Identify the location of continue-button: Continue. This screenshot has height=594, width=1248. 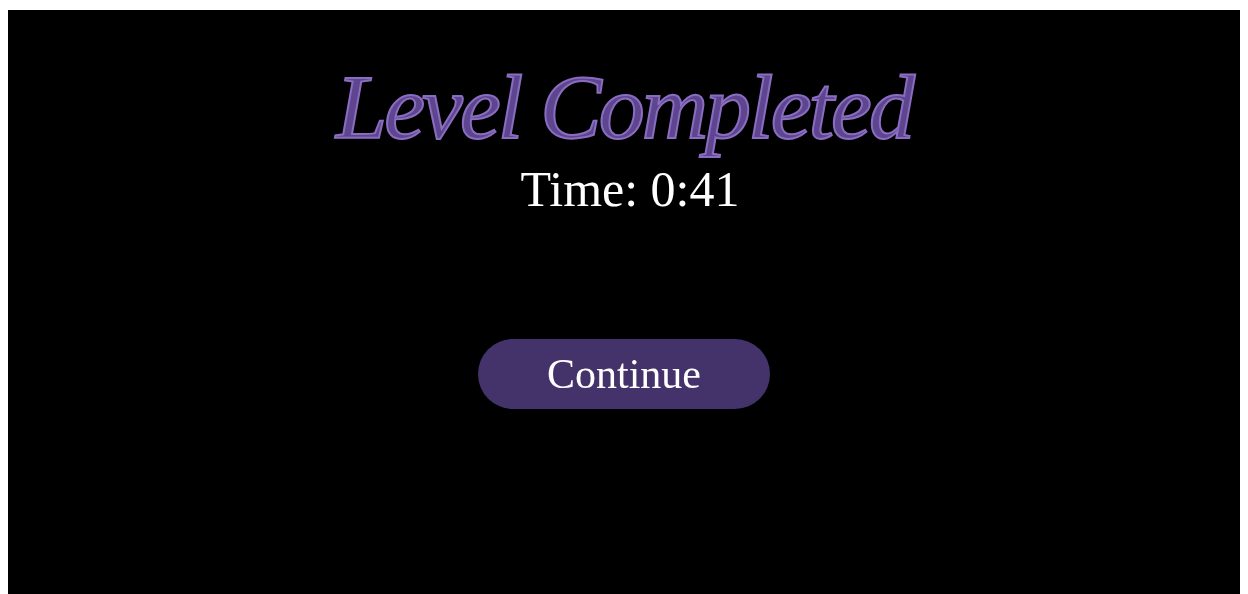
(624, 373).